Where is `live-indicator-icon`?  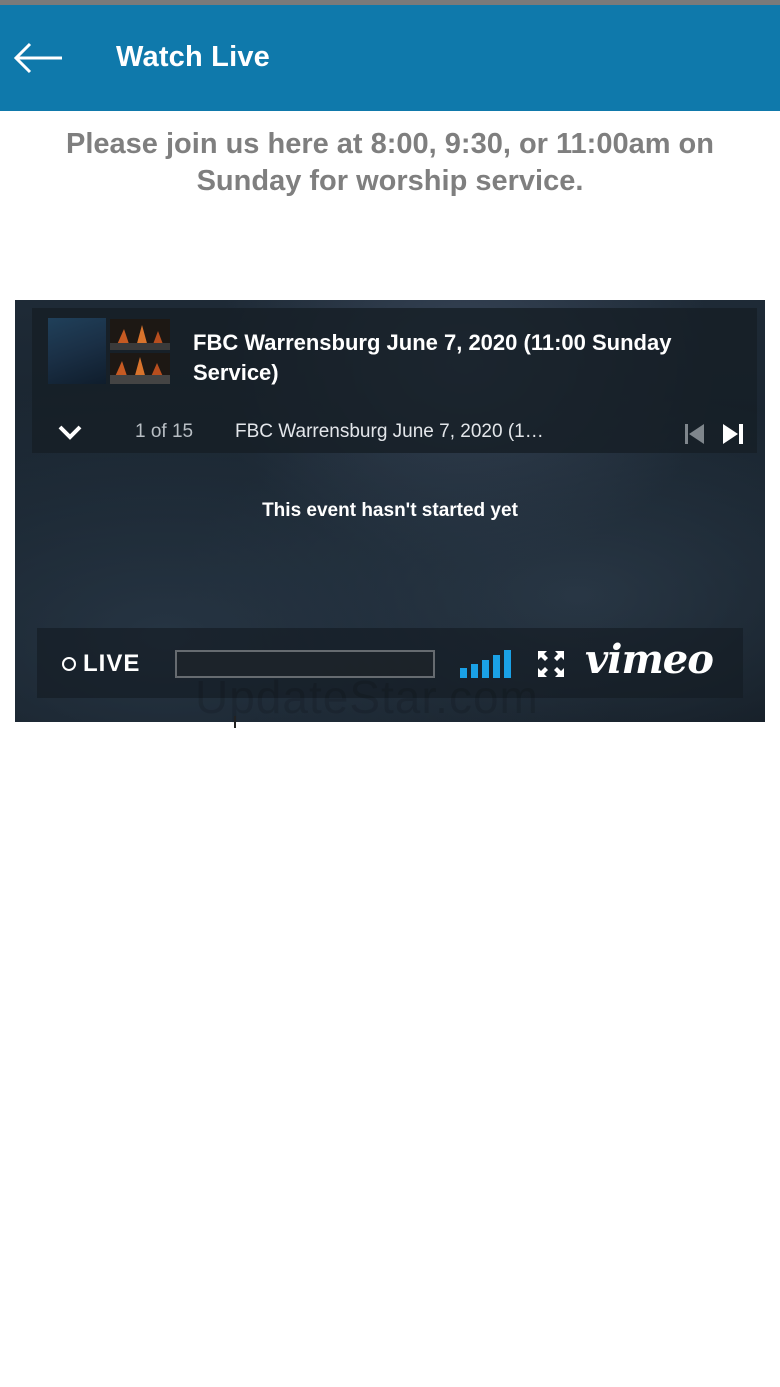 live-indicator-icon is located at coordinates (69, 664).